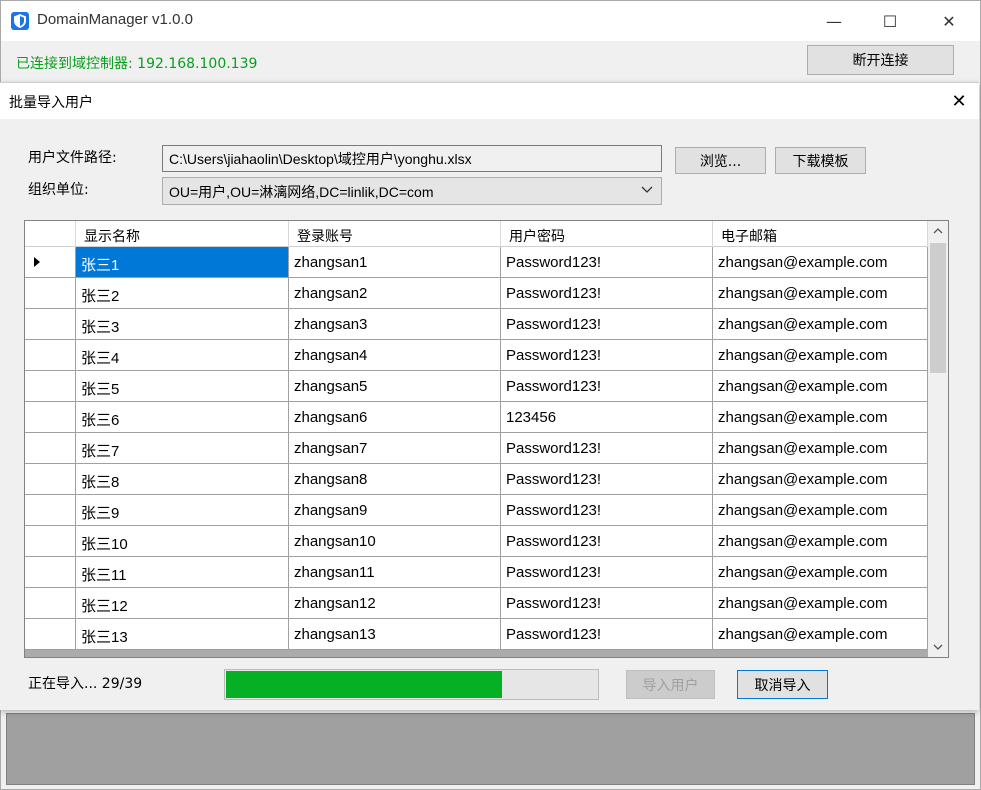 Image resolution: width=981 pixels, height=790 pixels. Describe the element at coordinates (395, 355) in the screenshot. I see `cell-login: zhangsan4` at that location.